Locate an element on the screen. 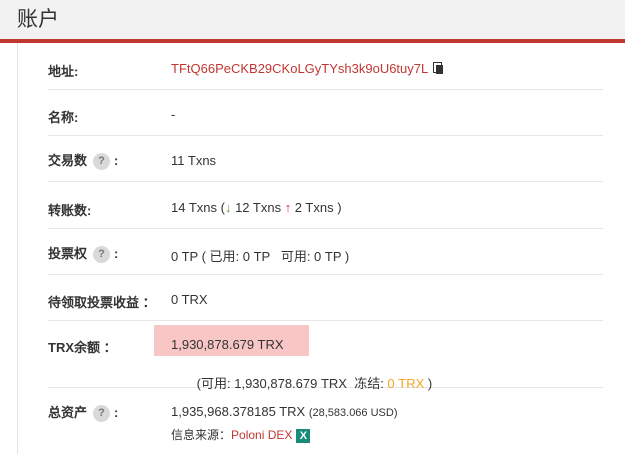 The image size is (625, 454). page-title: 账户 is located at coordinates (38, 19).